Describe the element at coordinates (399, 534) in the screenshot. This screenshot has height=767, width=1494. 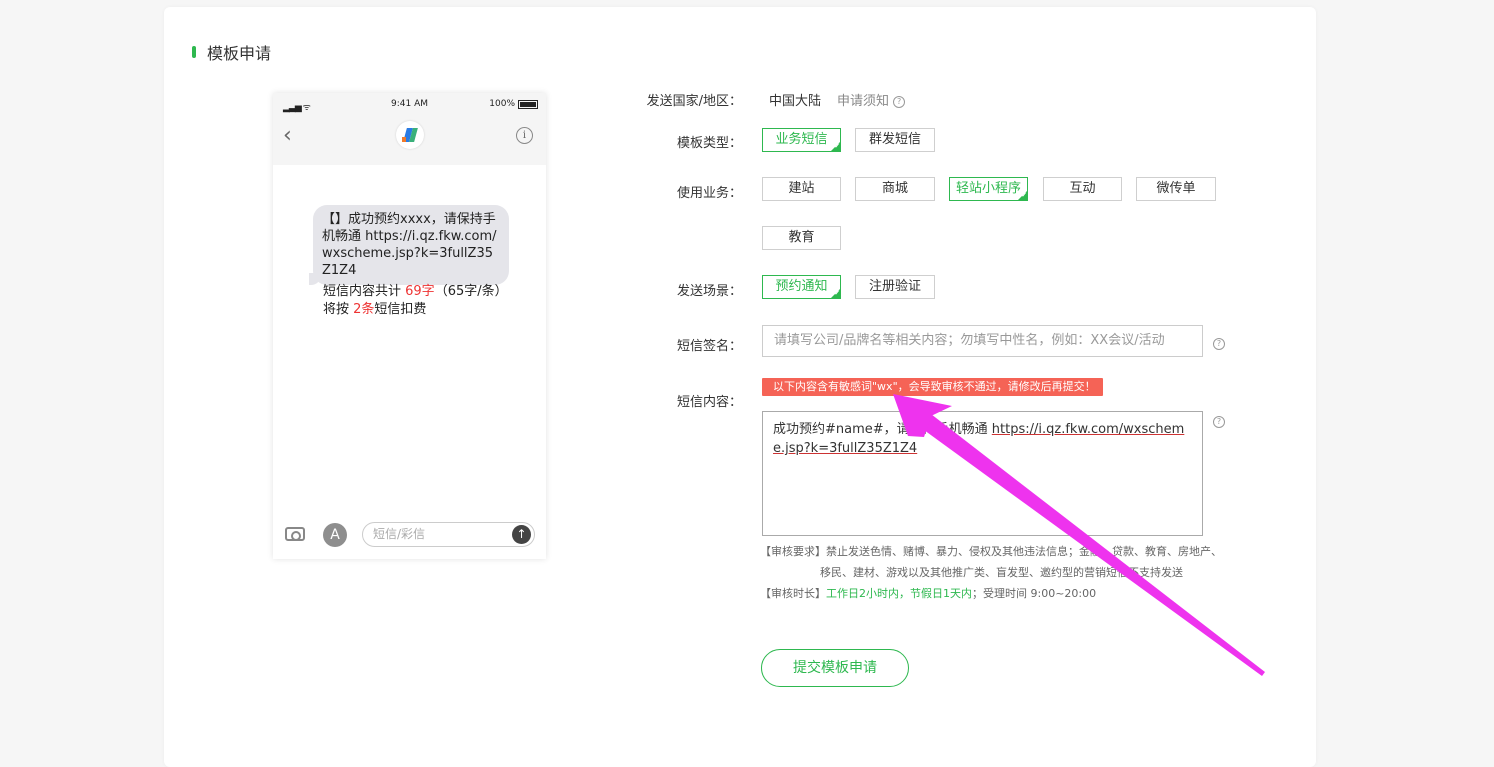
I see `sms-input-placeholder: 短信/彩信` at that location.